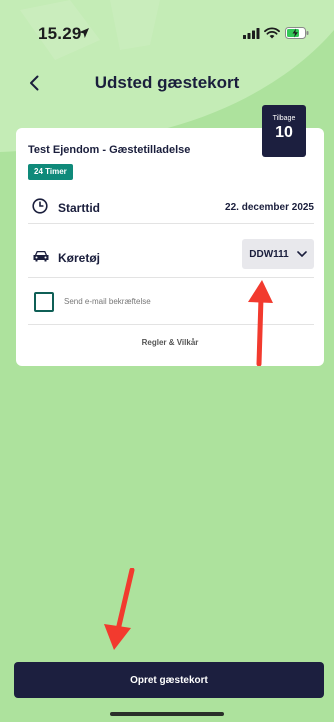  Describe the element at coordinates (171, 207) in the screenshot. I see `start-time-row: Starttid 22. december 2025` at that location.